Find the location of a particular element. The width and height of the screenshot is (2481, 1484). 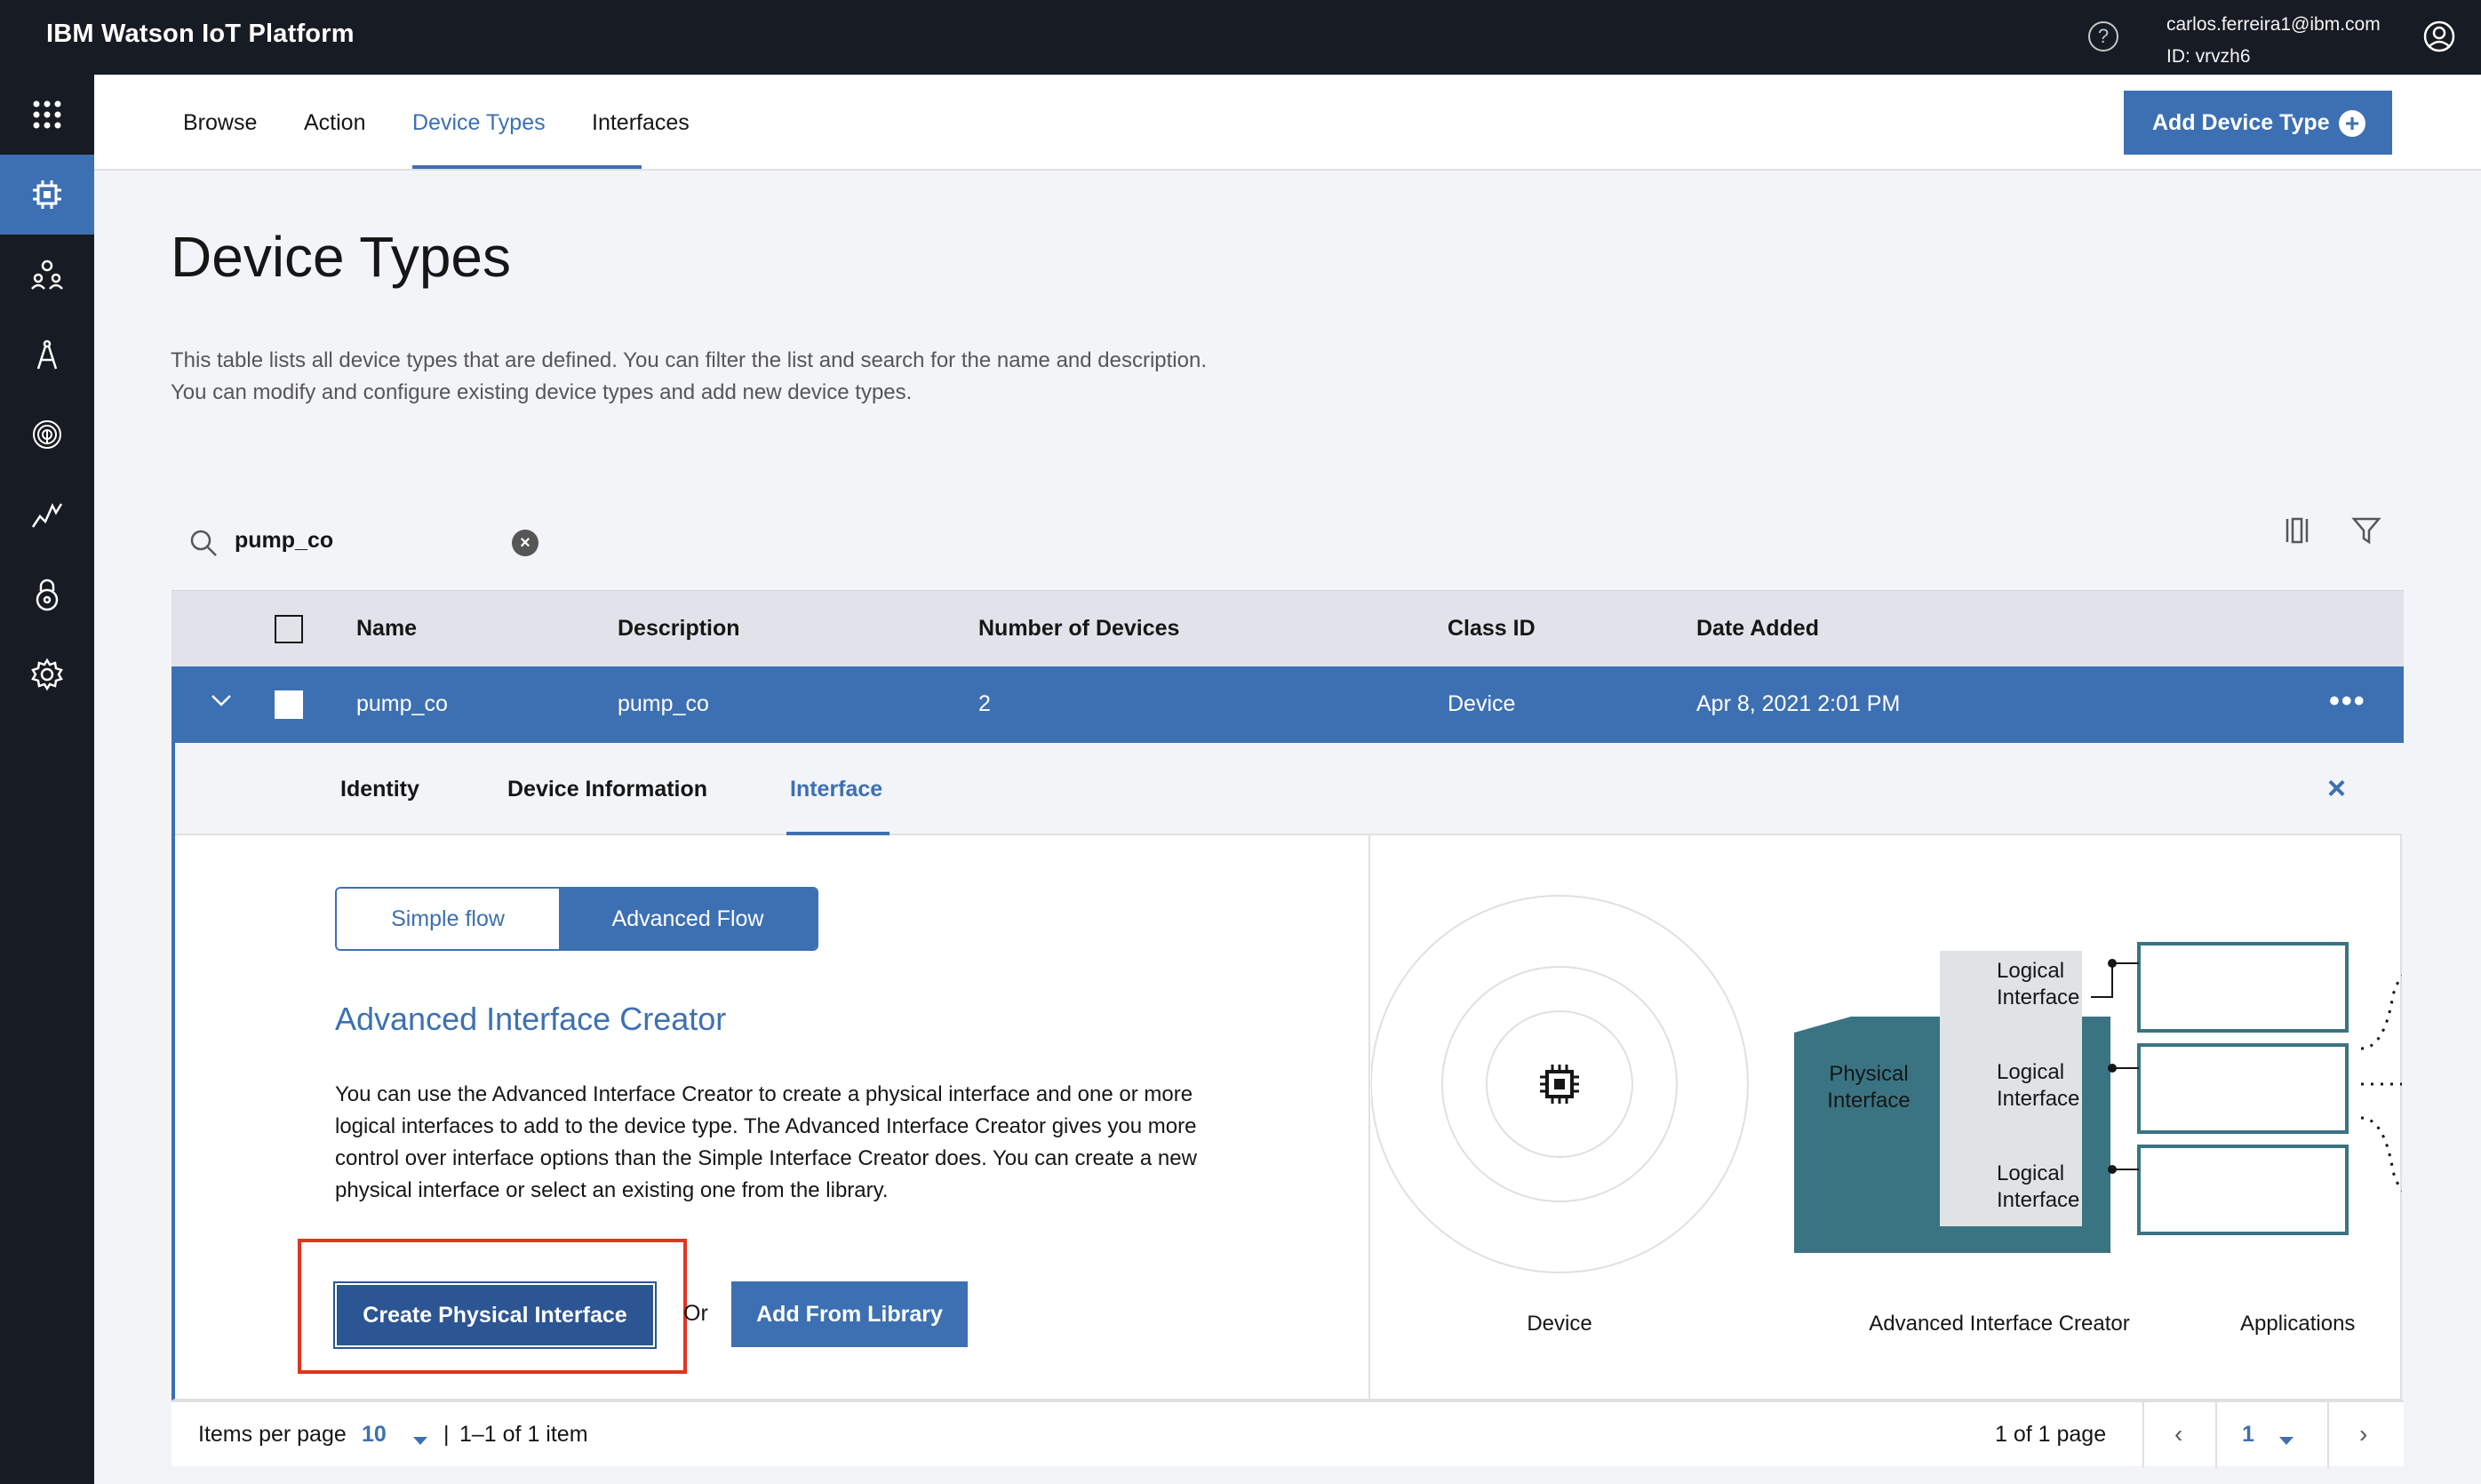

page-title: Device Types is located at coordinates (341, 257).